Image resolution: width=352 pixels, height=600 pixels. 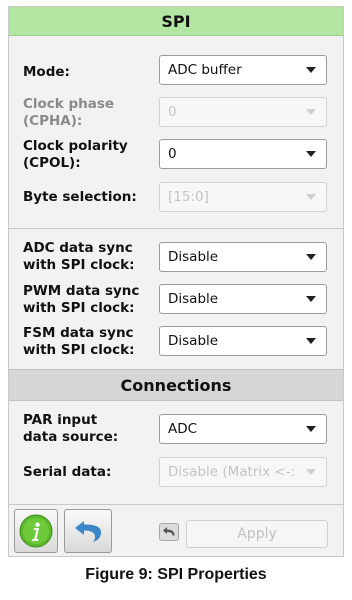 I want to click on cpha-label-line1: Clock phase, so click(x=69, y=104).